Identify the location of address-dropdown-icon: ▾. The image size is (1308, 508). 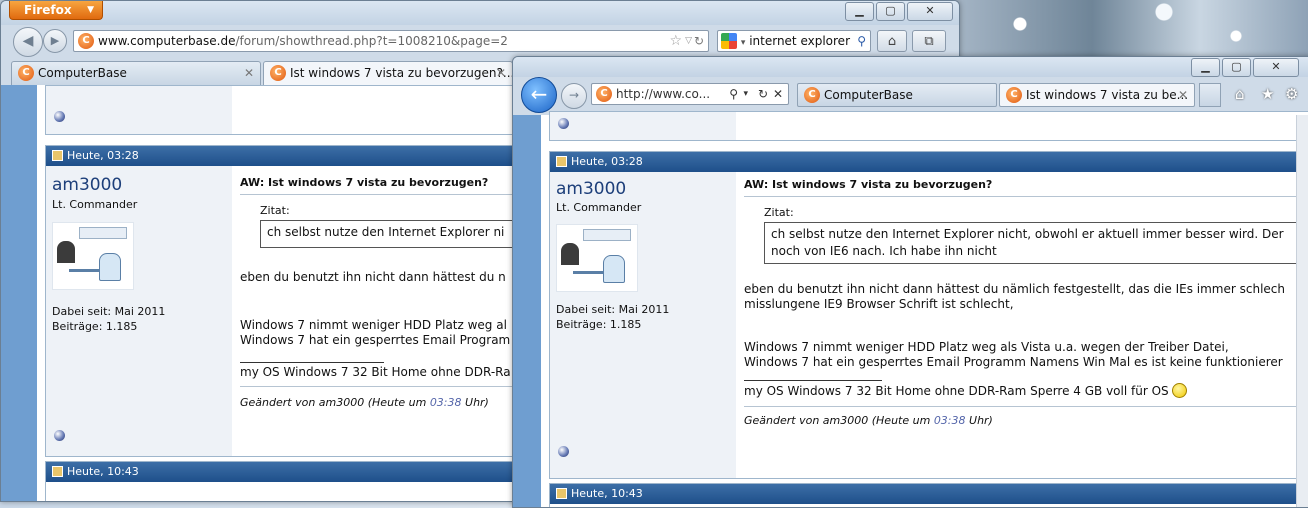
(745, 94).